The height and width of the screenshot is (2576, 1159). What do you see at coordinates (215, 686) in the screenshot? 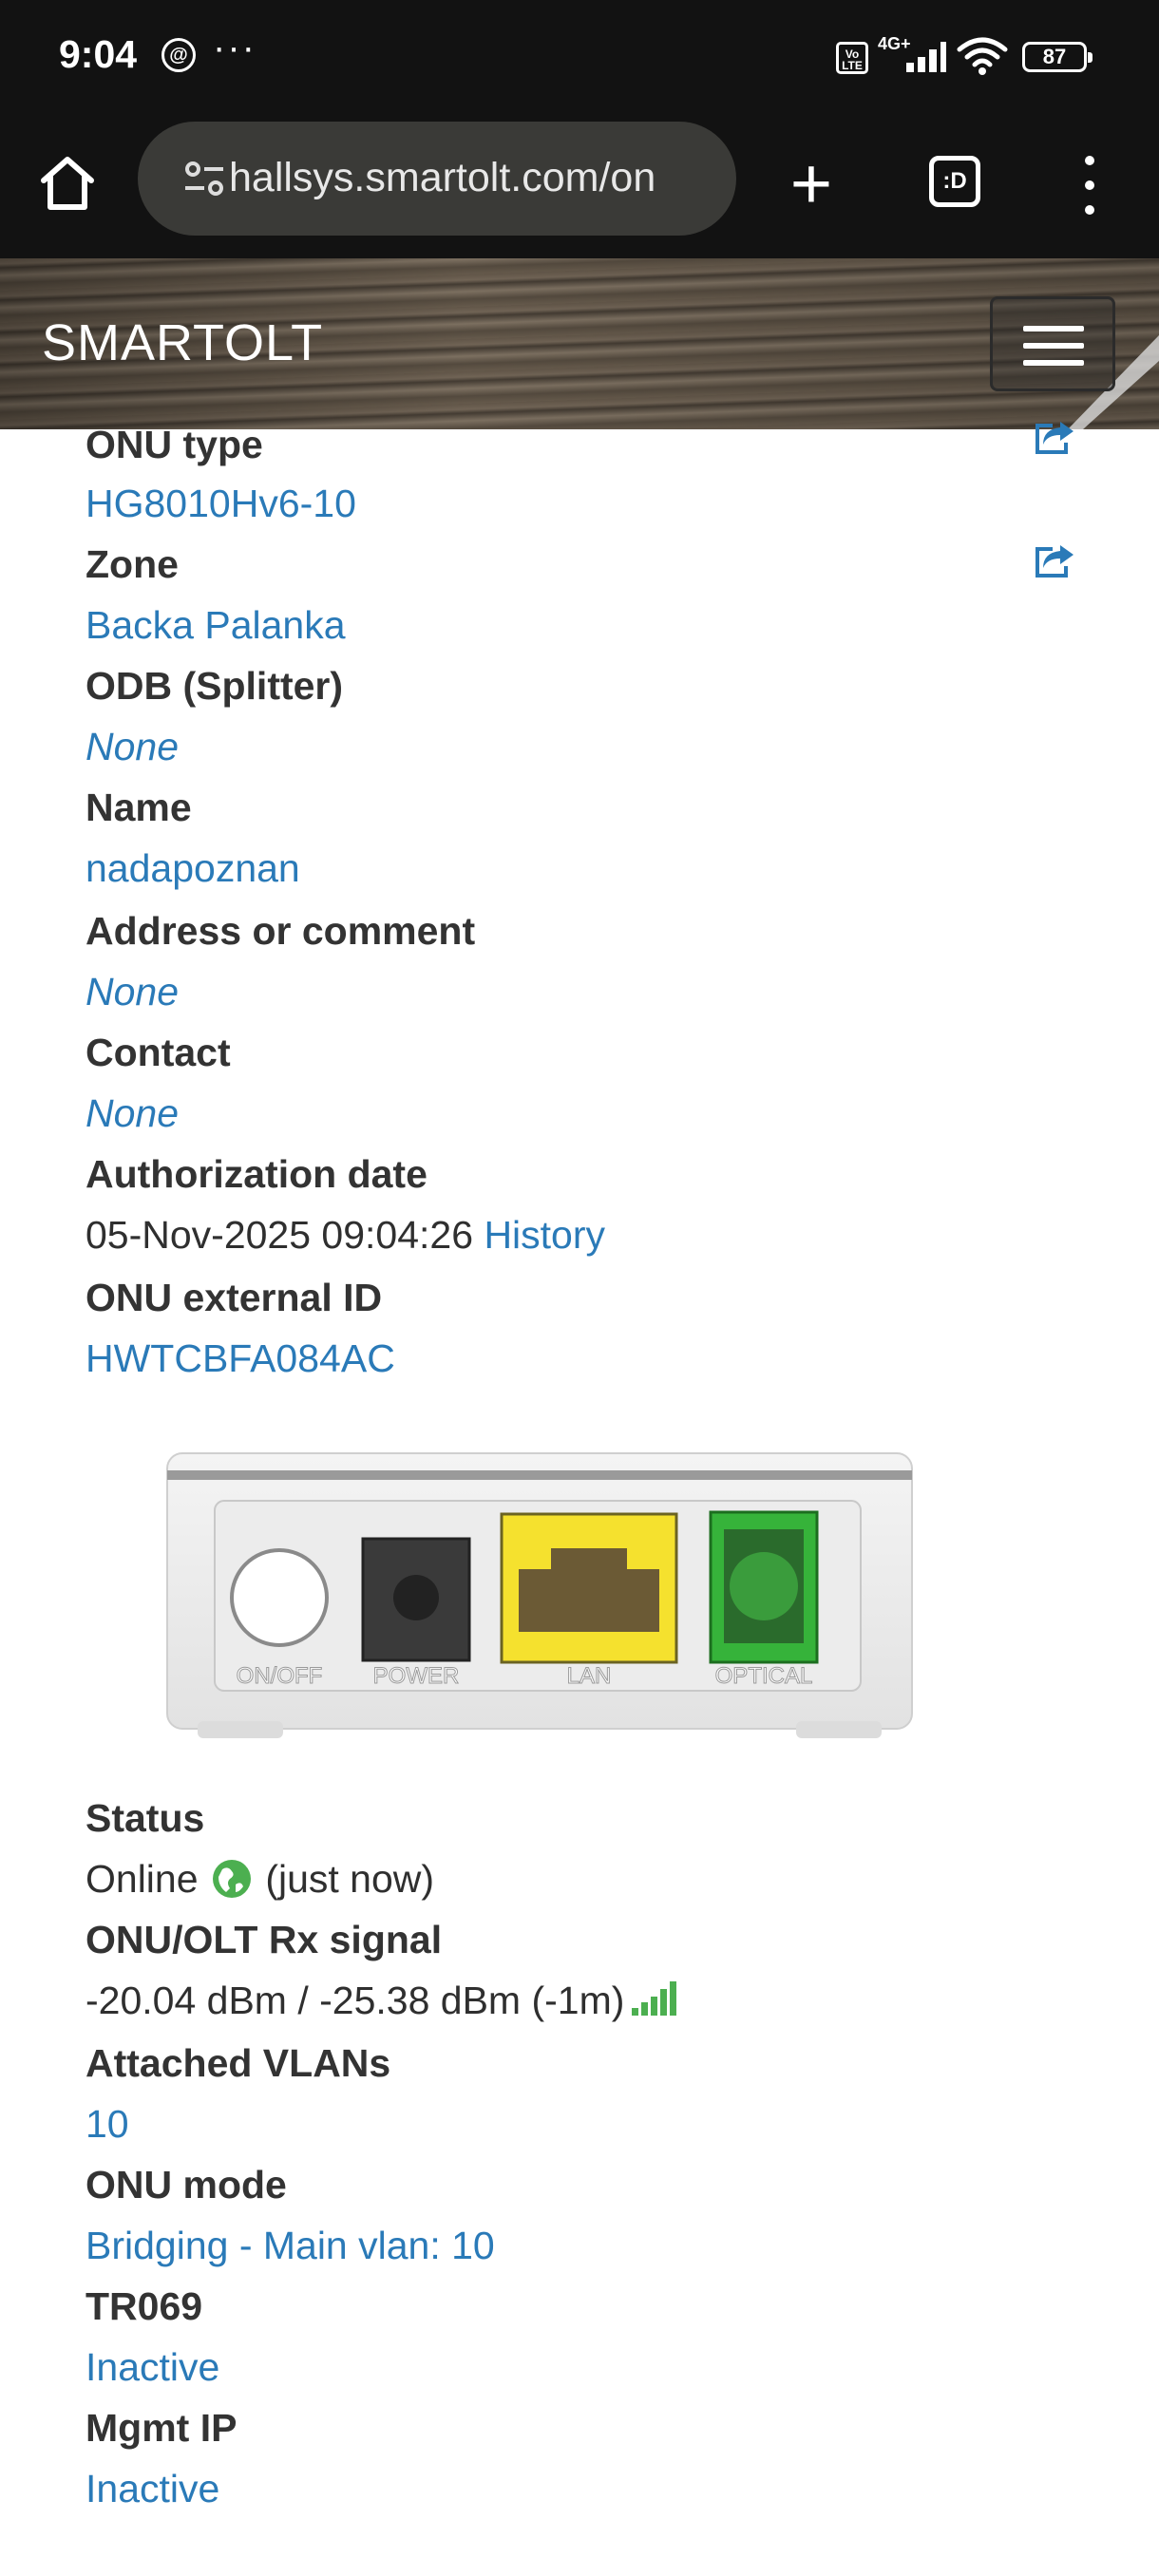
I see `odb-label: ODB (Splitter)` at bounding box center [215, 686].